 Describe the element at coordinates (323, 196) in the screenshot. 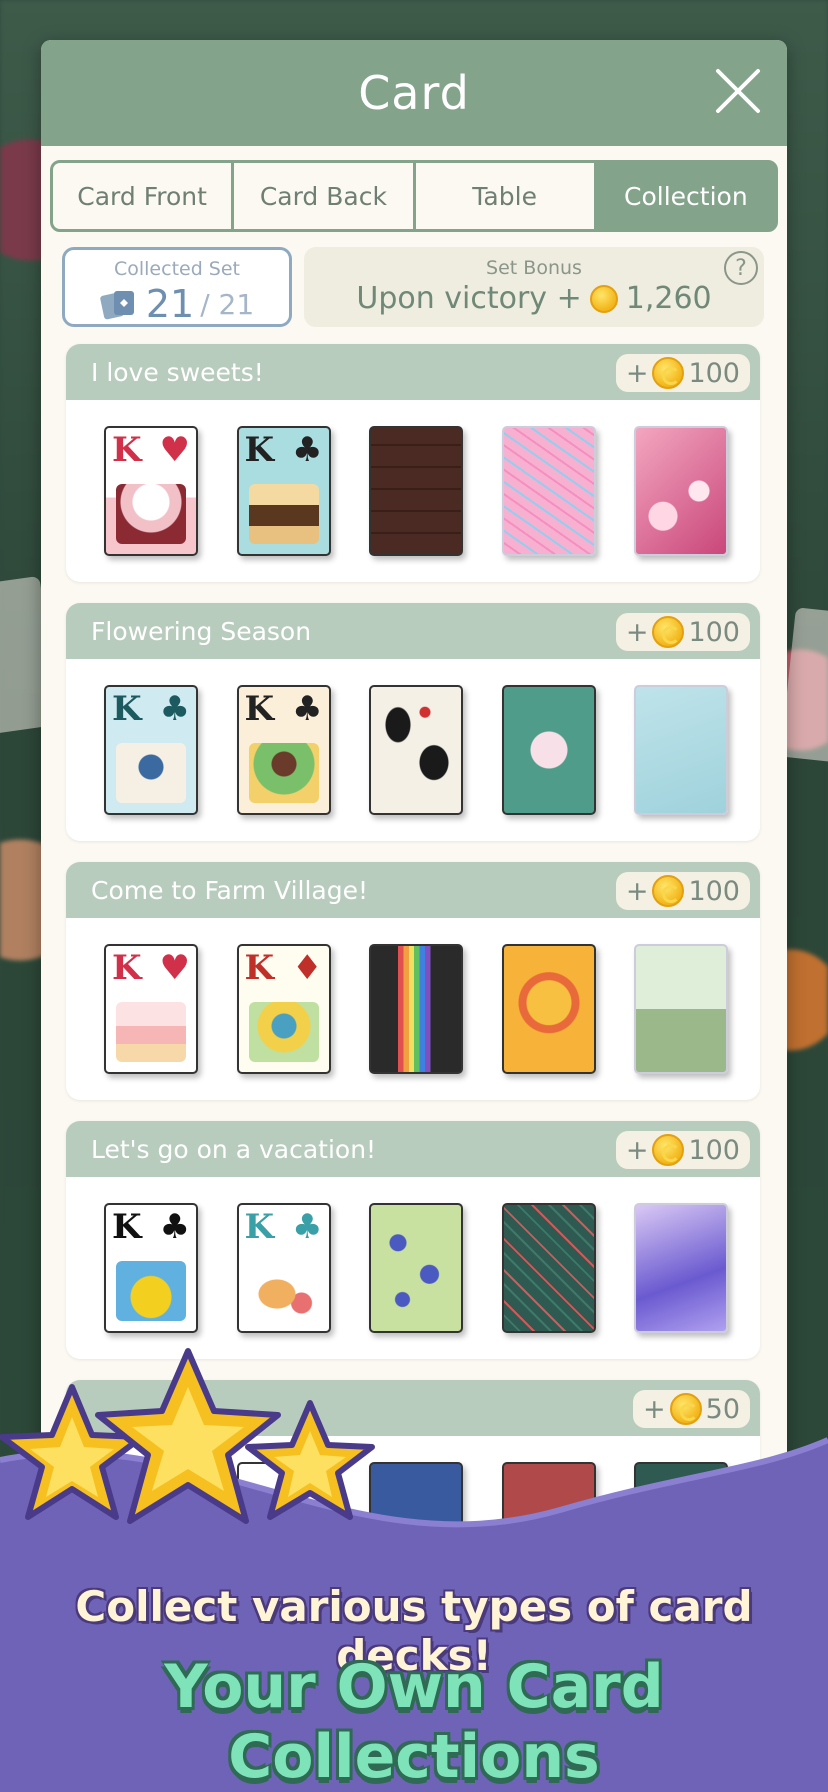

I see `tab-card-back: Card Back` at that location.